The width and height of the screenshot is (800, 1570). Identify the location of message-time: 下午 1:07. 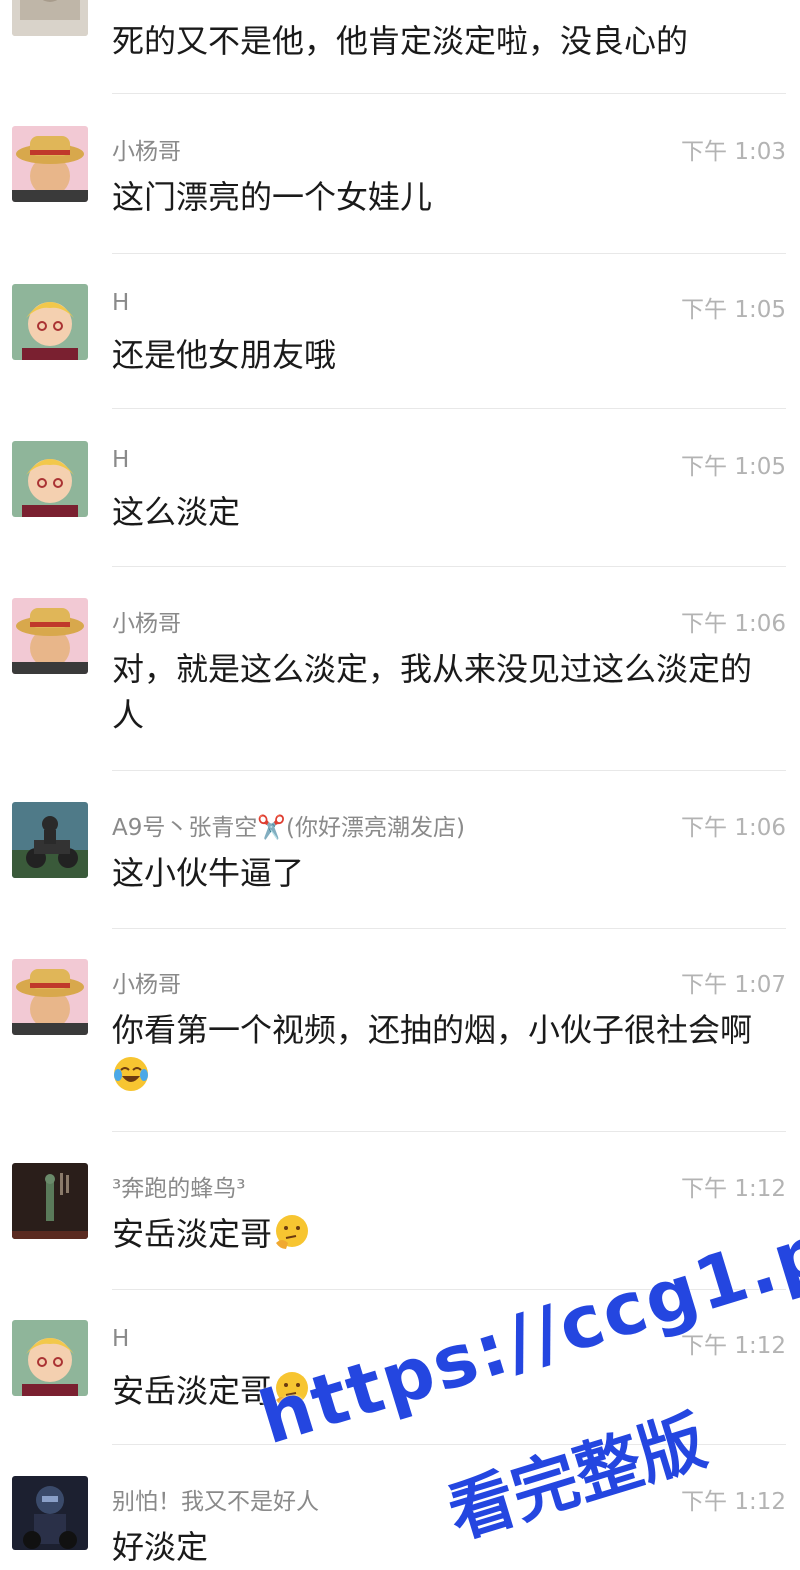
(733, 985).